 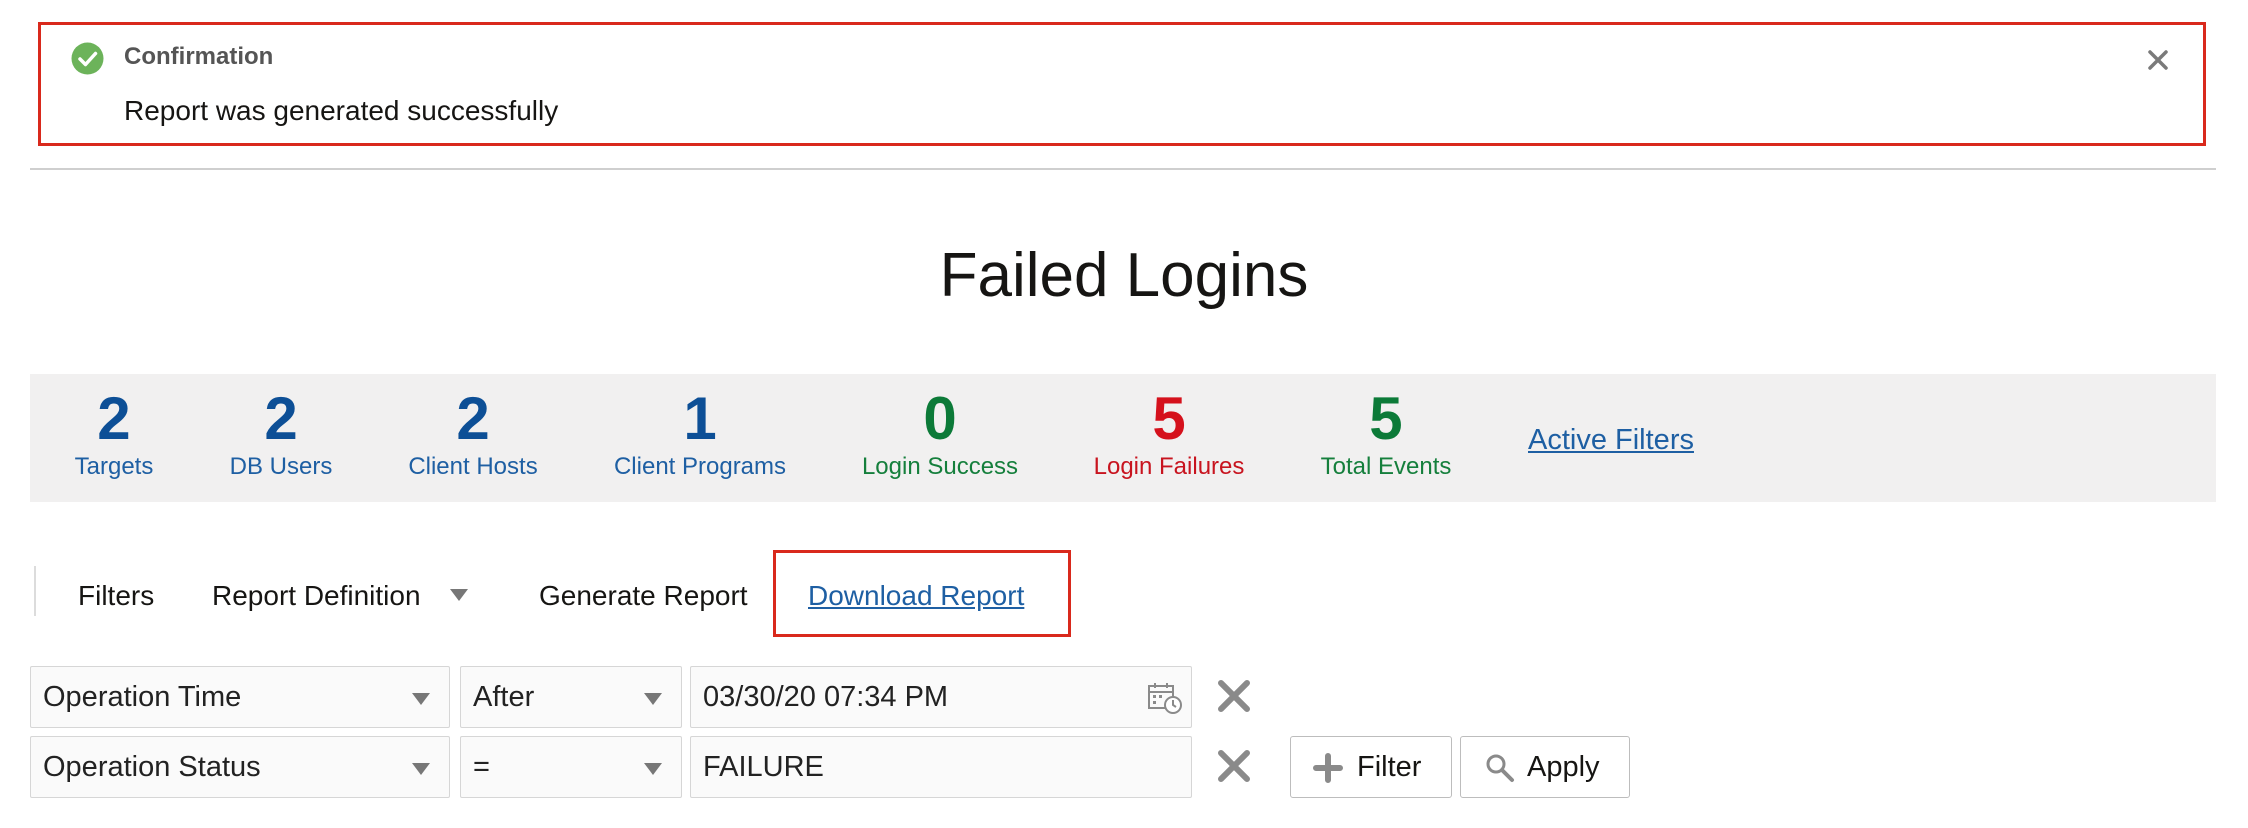 What do you see at coordinates (1389, 767) in the screenshot?
I see `button-label: Filter` at bounding box center [1389, 767].